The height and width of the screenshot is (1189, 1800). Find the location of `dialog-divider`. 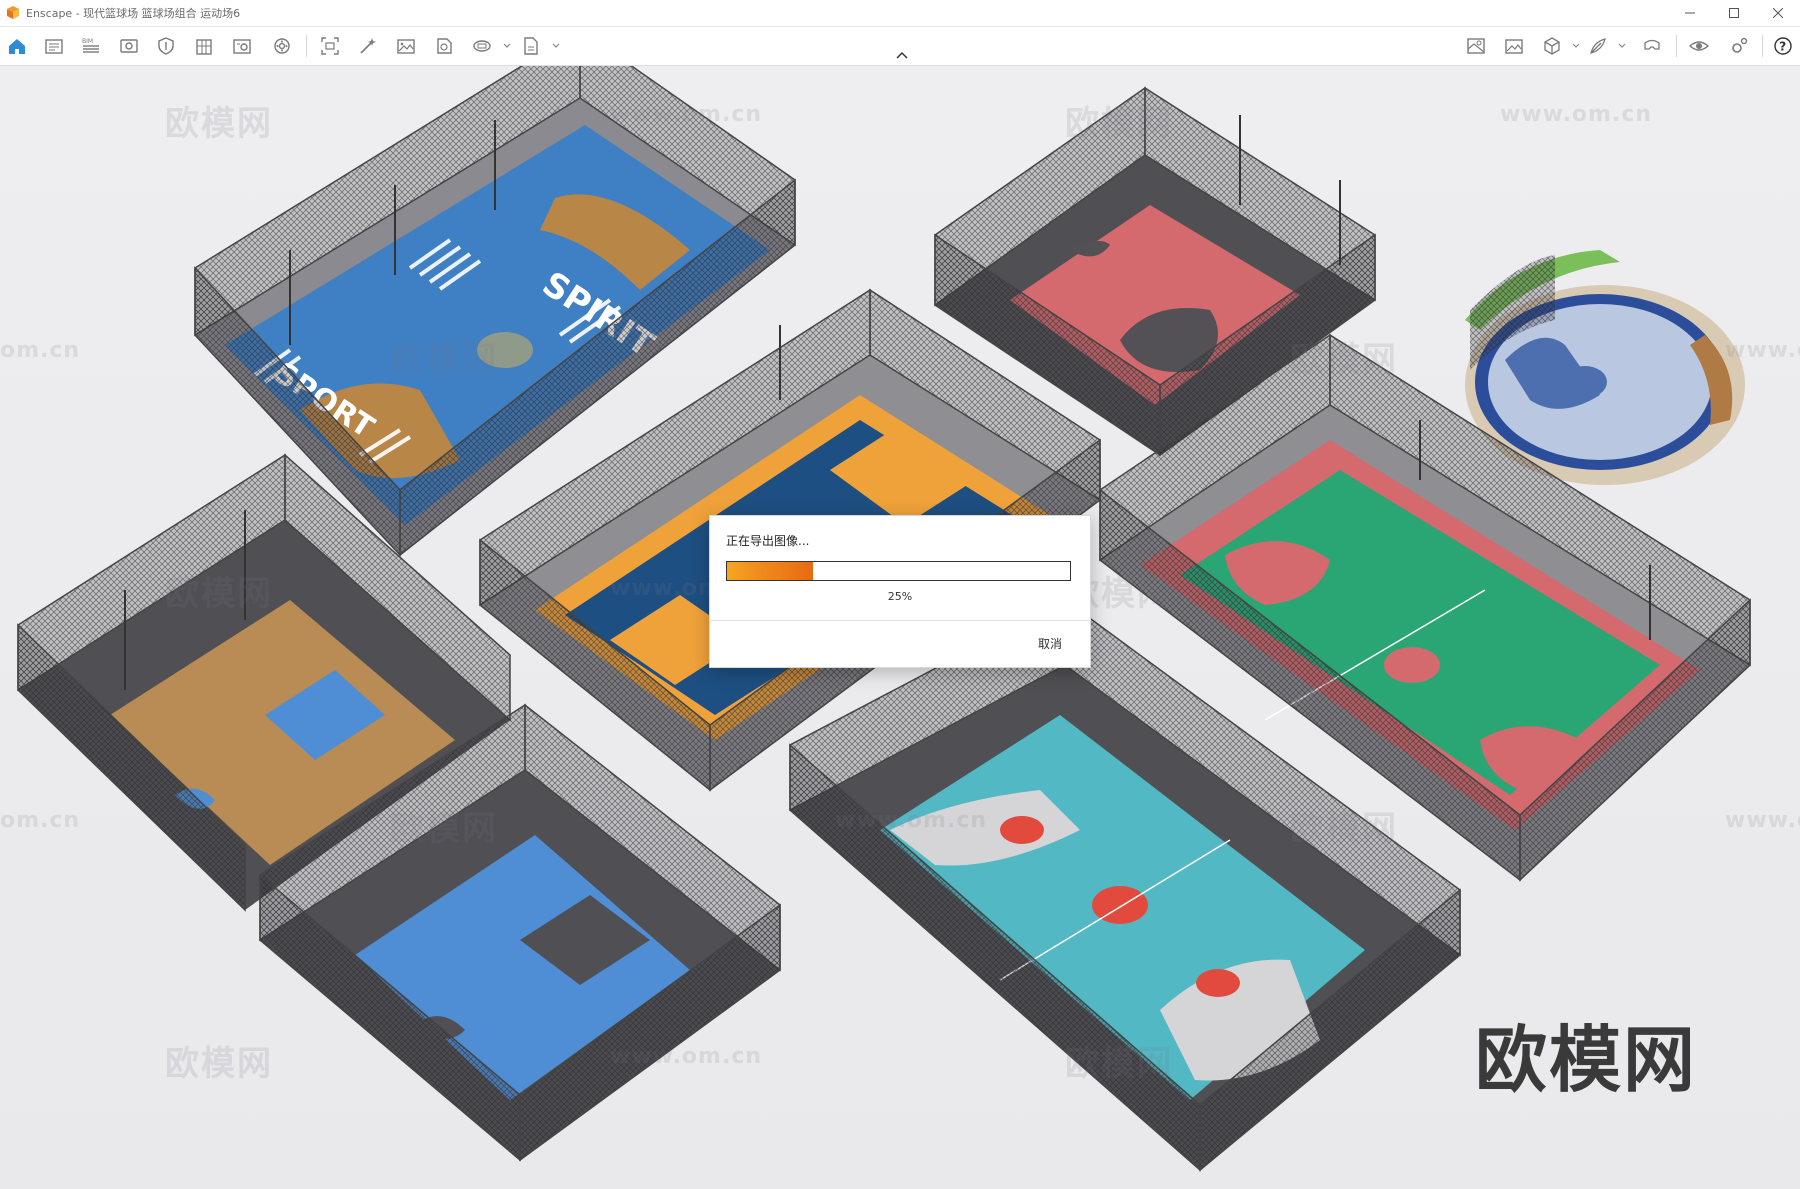

dialog-divider is located at coordinates (900, 620).